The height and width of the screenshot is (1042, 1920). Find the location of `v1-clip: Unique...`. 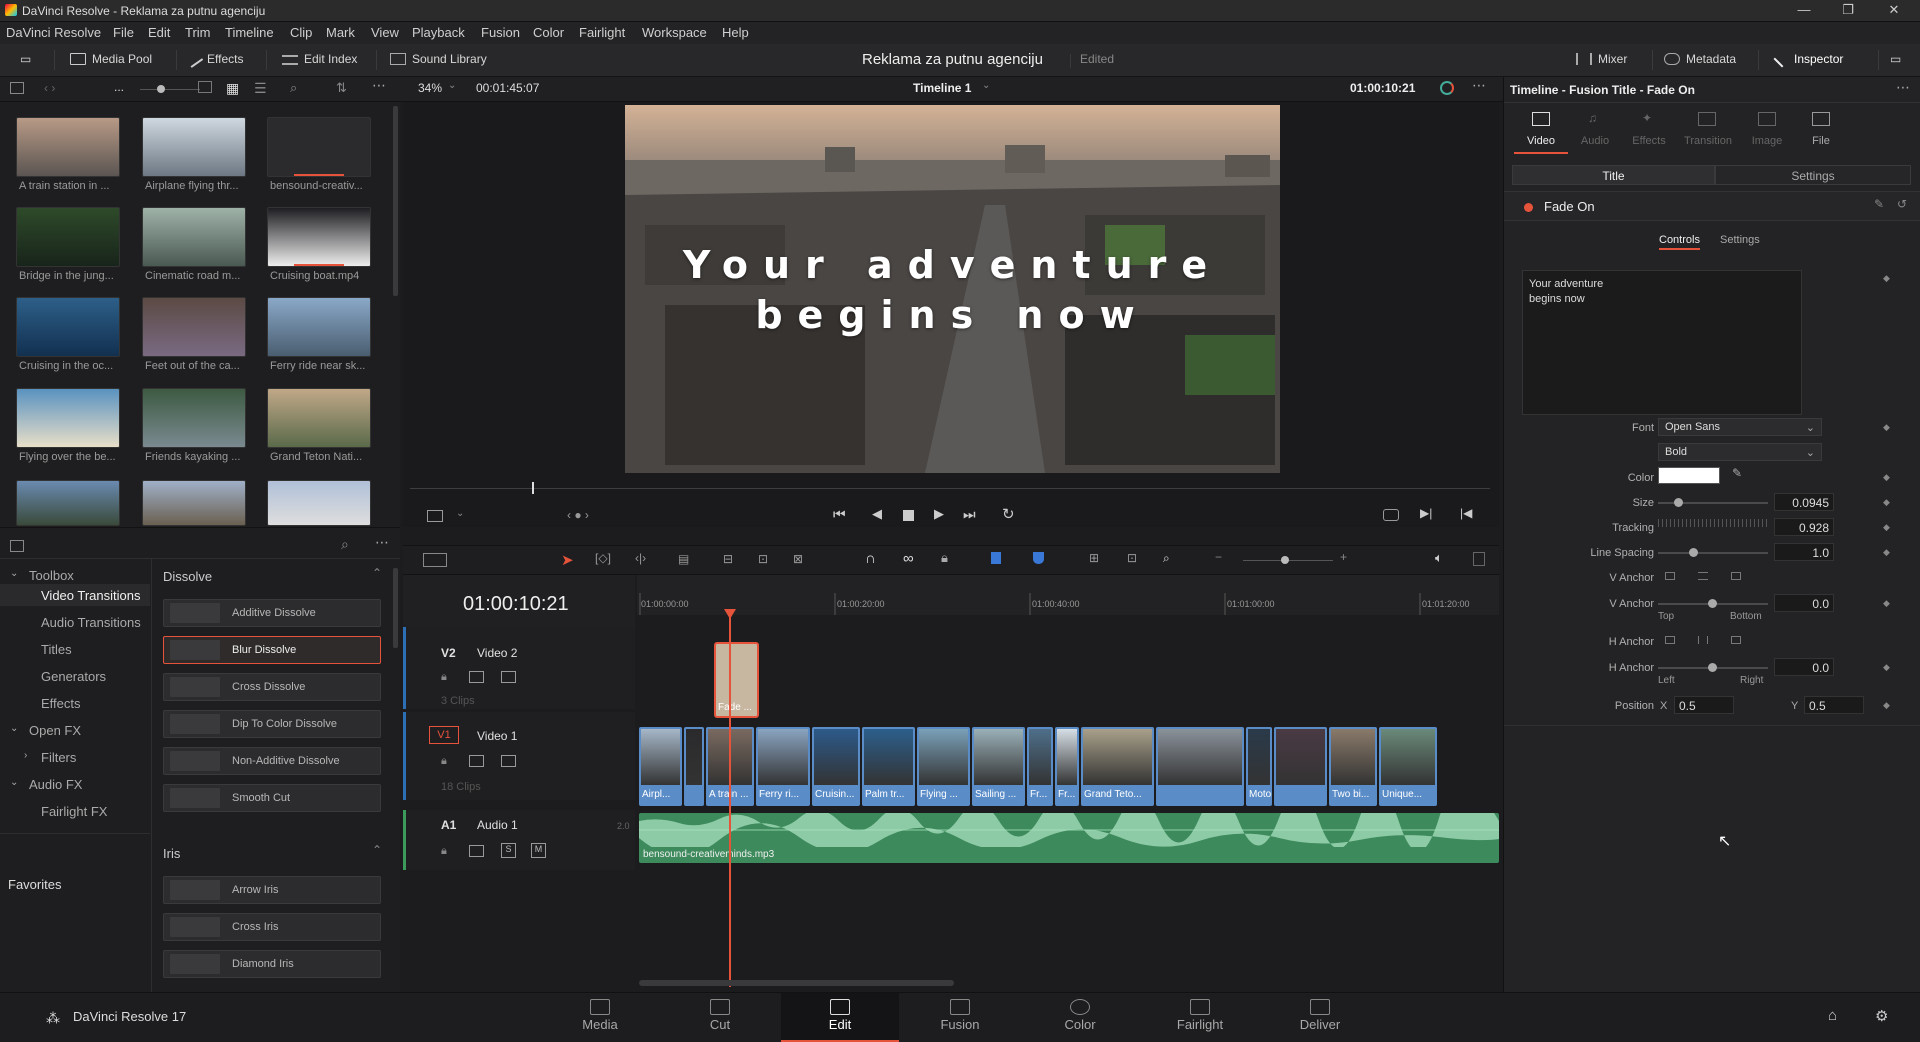

v1-clip: Unique... is located at coordinates (1408, 766).